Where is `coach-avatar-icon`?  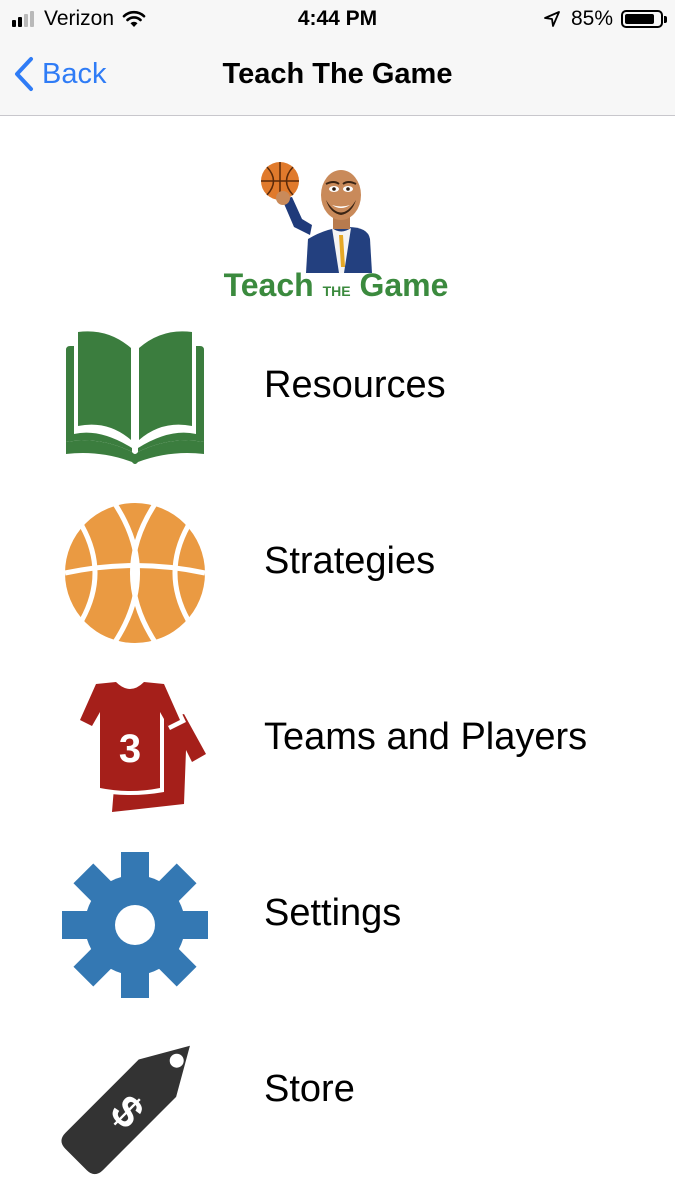 coach-avatar-icon is located at coordinates (316, 217).